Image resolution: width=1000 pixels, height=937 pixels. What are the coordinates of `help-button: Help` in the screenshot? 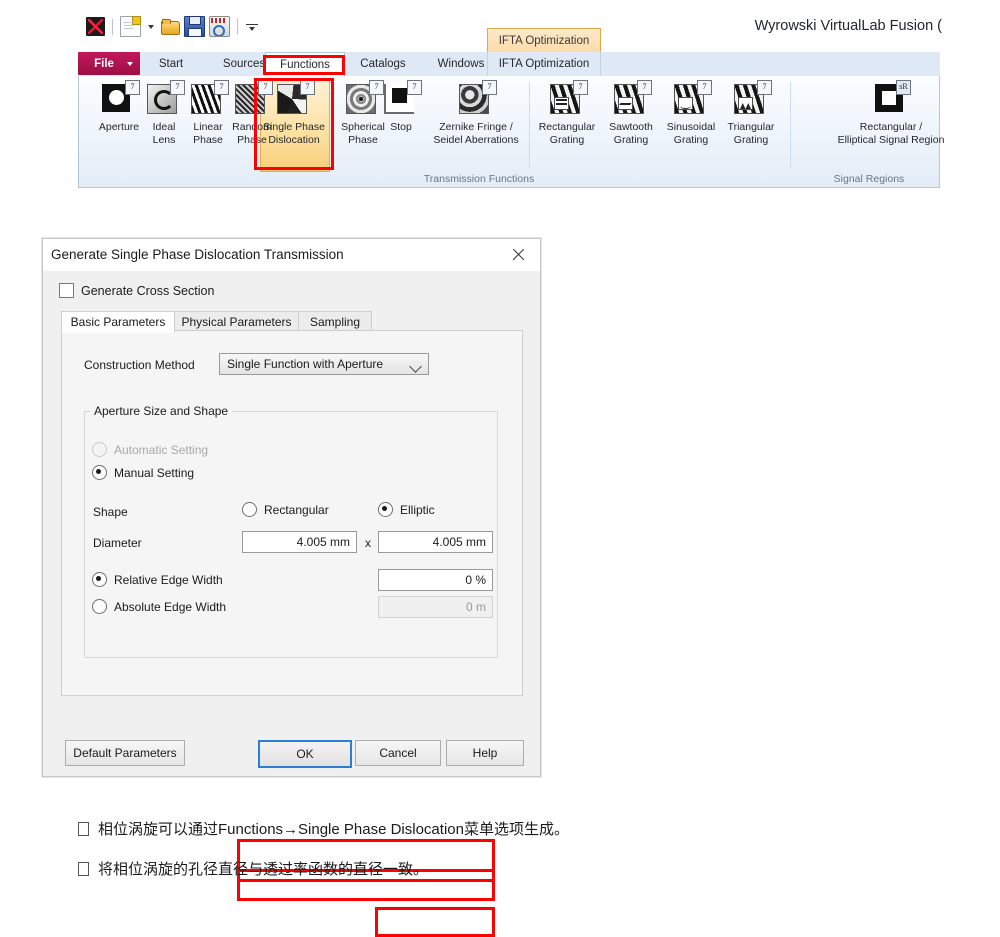 It's located at (485, 753).